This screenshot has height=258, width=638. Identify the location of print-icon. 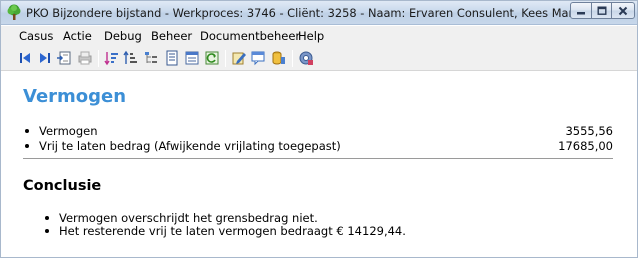
(85, 58).